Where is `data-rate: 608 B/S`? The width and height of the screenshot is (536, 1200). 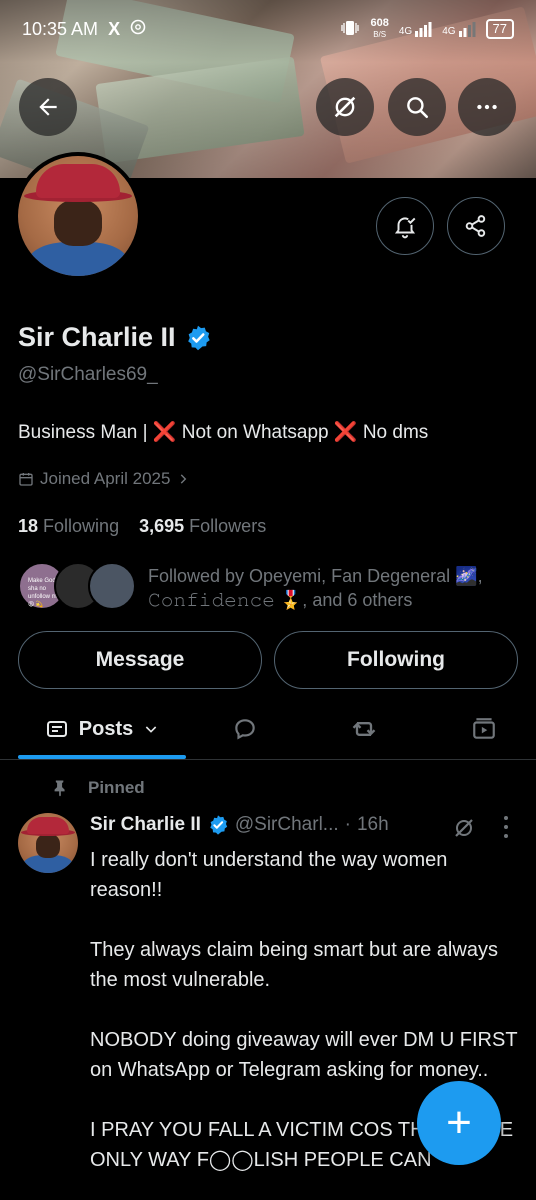 data-rate: 608 B/S is located at coordinates (379, 29).